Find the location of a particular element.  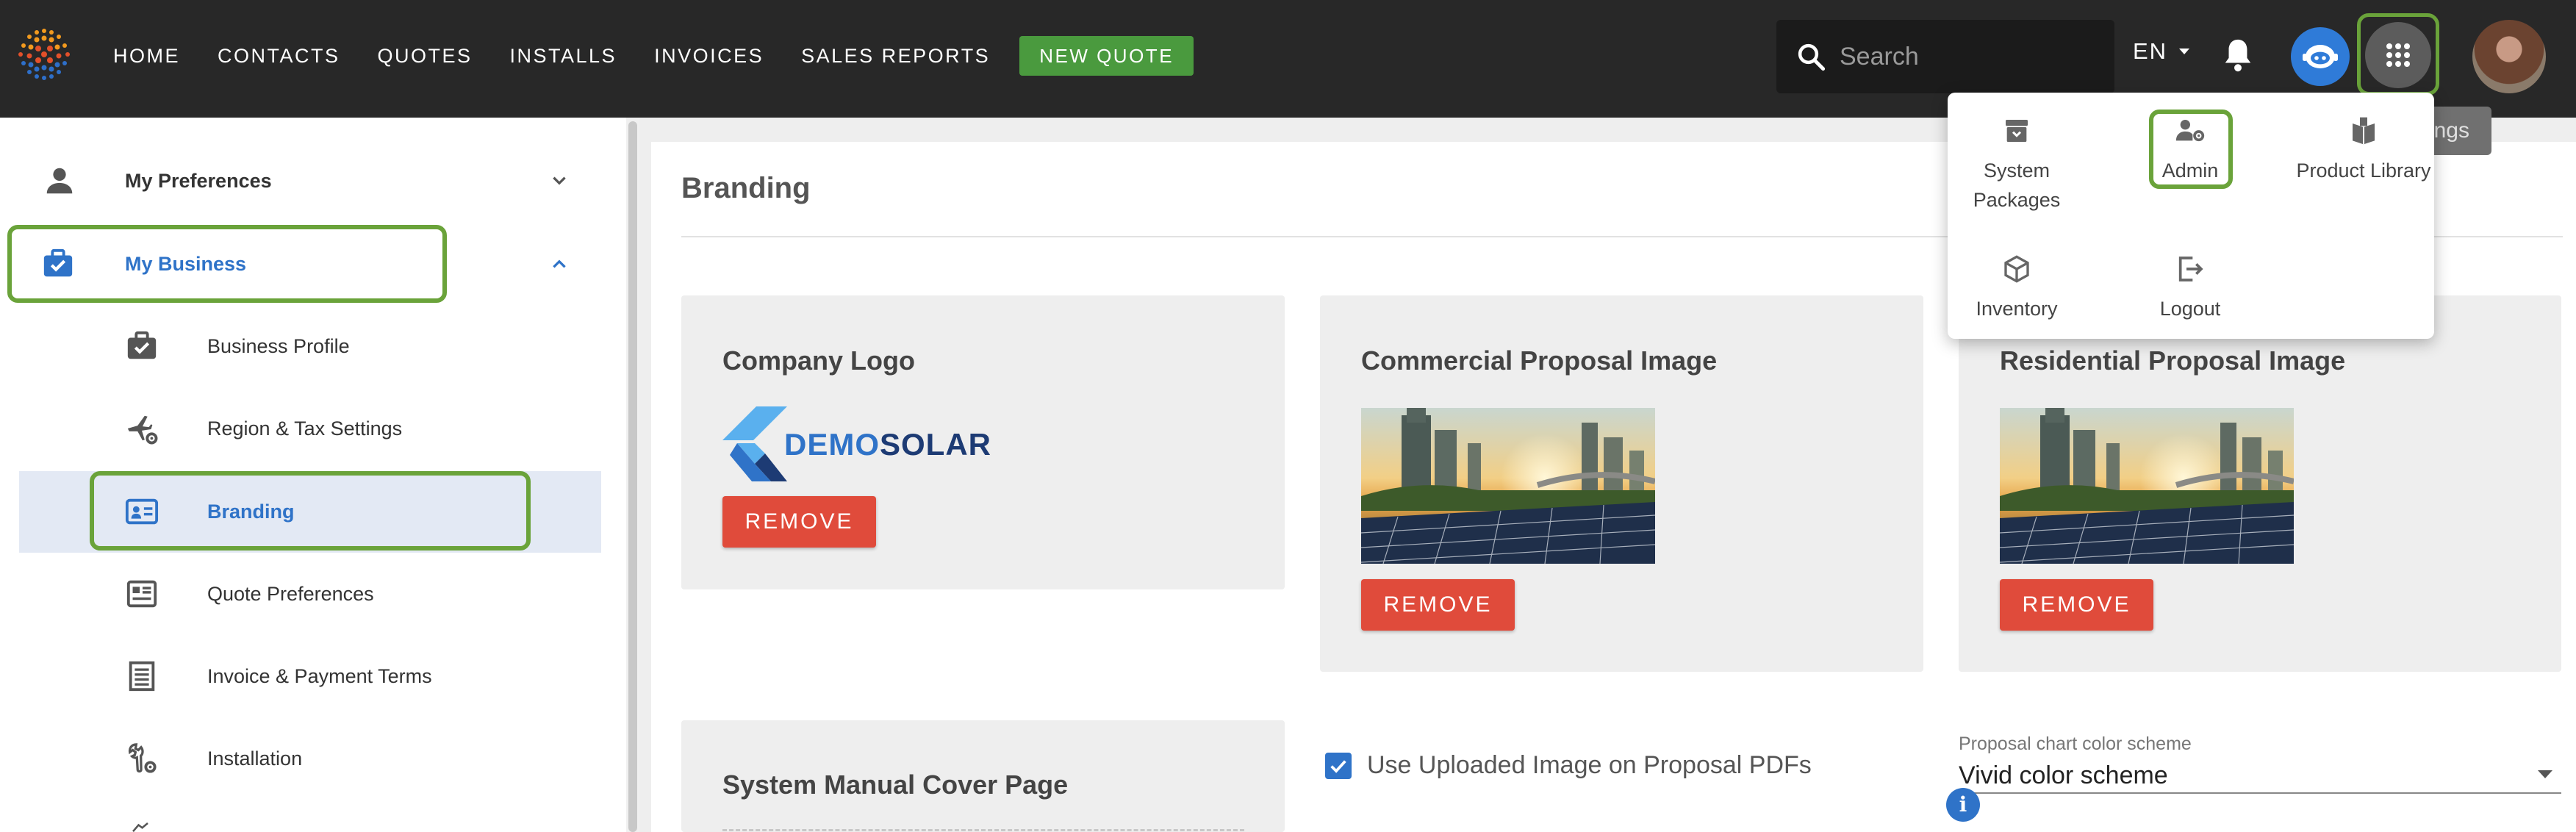

sidebar-item-installation: Installation is located at coordinates (301, 758).